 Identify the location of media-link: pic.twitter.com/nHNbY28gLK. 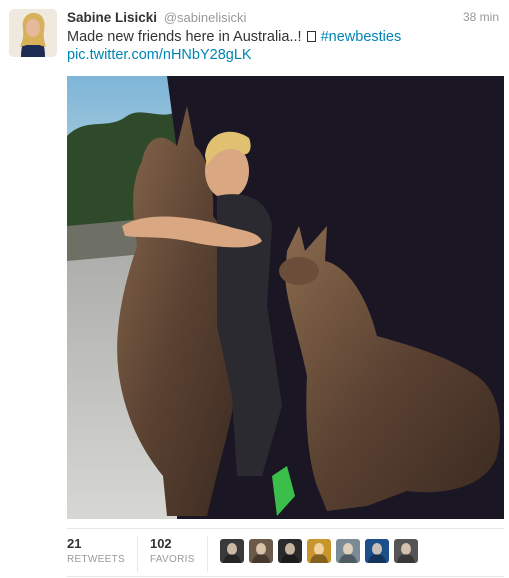
(159, 55).